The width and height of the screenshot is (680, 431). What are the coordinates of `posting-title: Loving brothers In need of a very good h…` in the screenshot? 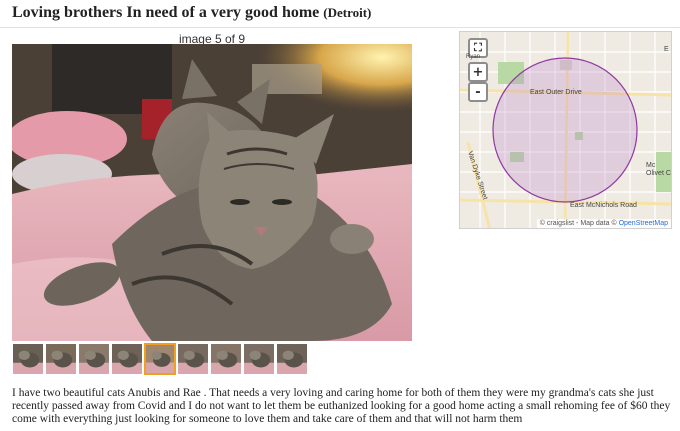 It's located at (166, 12).